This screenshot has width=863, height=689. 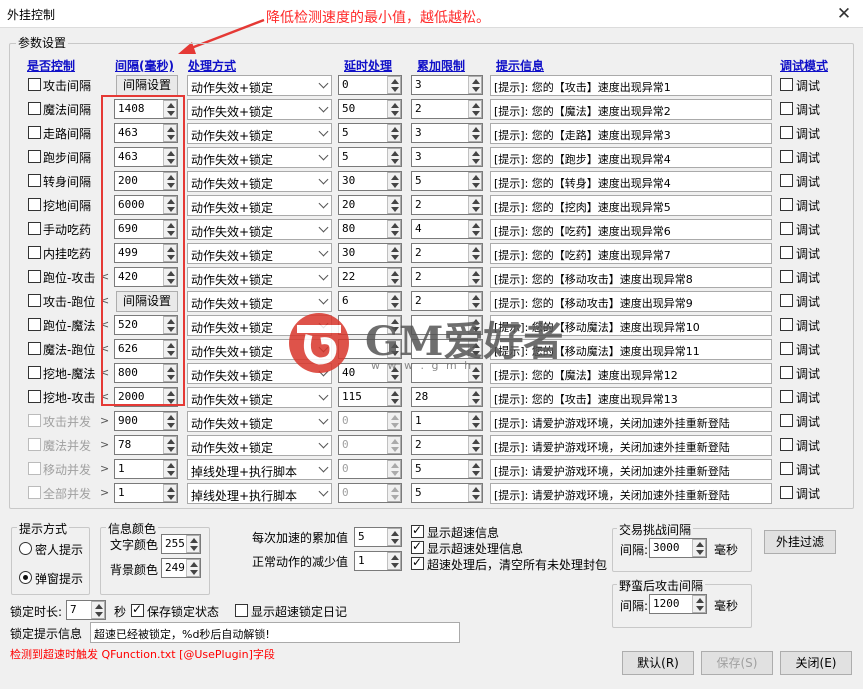 I want to click on accum-limit-stepper: 28, so click(x=447, y=397).